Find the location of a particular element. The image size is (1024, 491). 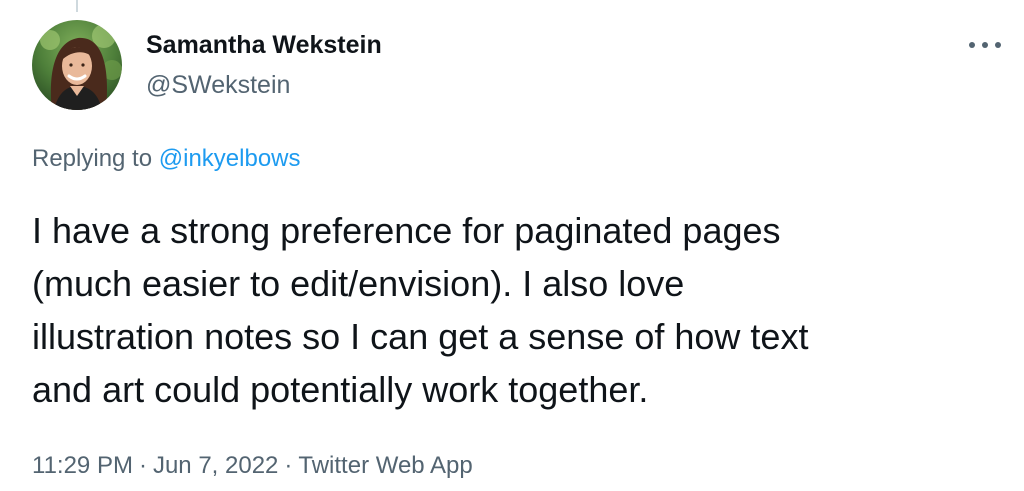

tweet-text-line: and art could potentially work together. is located at coordinates (340, 389).